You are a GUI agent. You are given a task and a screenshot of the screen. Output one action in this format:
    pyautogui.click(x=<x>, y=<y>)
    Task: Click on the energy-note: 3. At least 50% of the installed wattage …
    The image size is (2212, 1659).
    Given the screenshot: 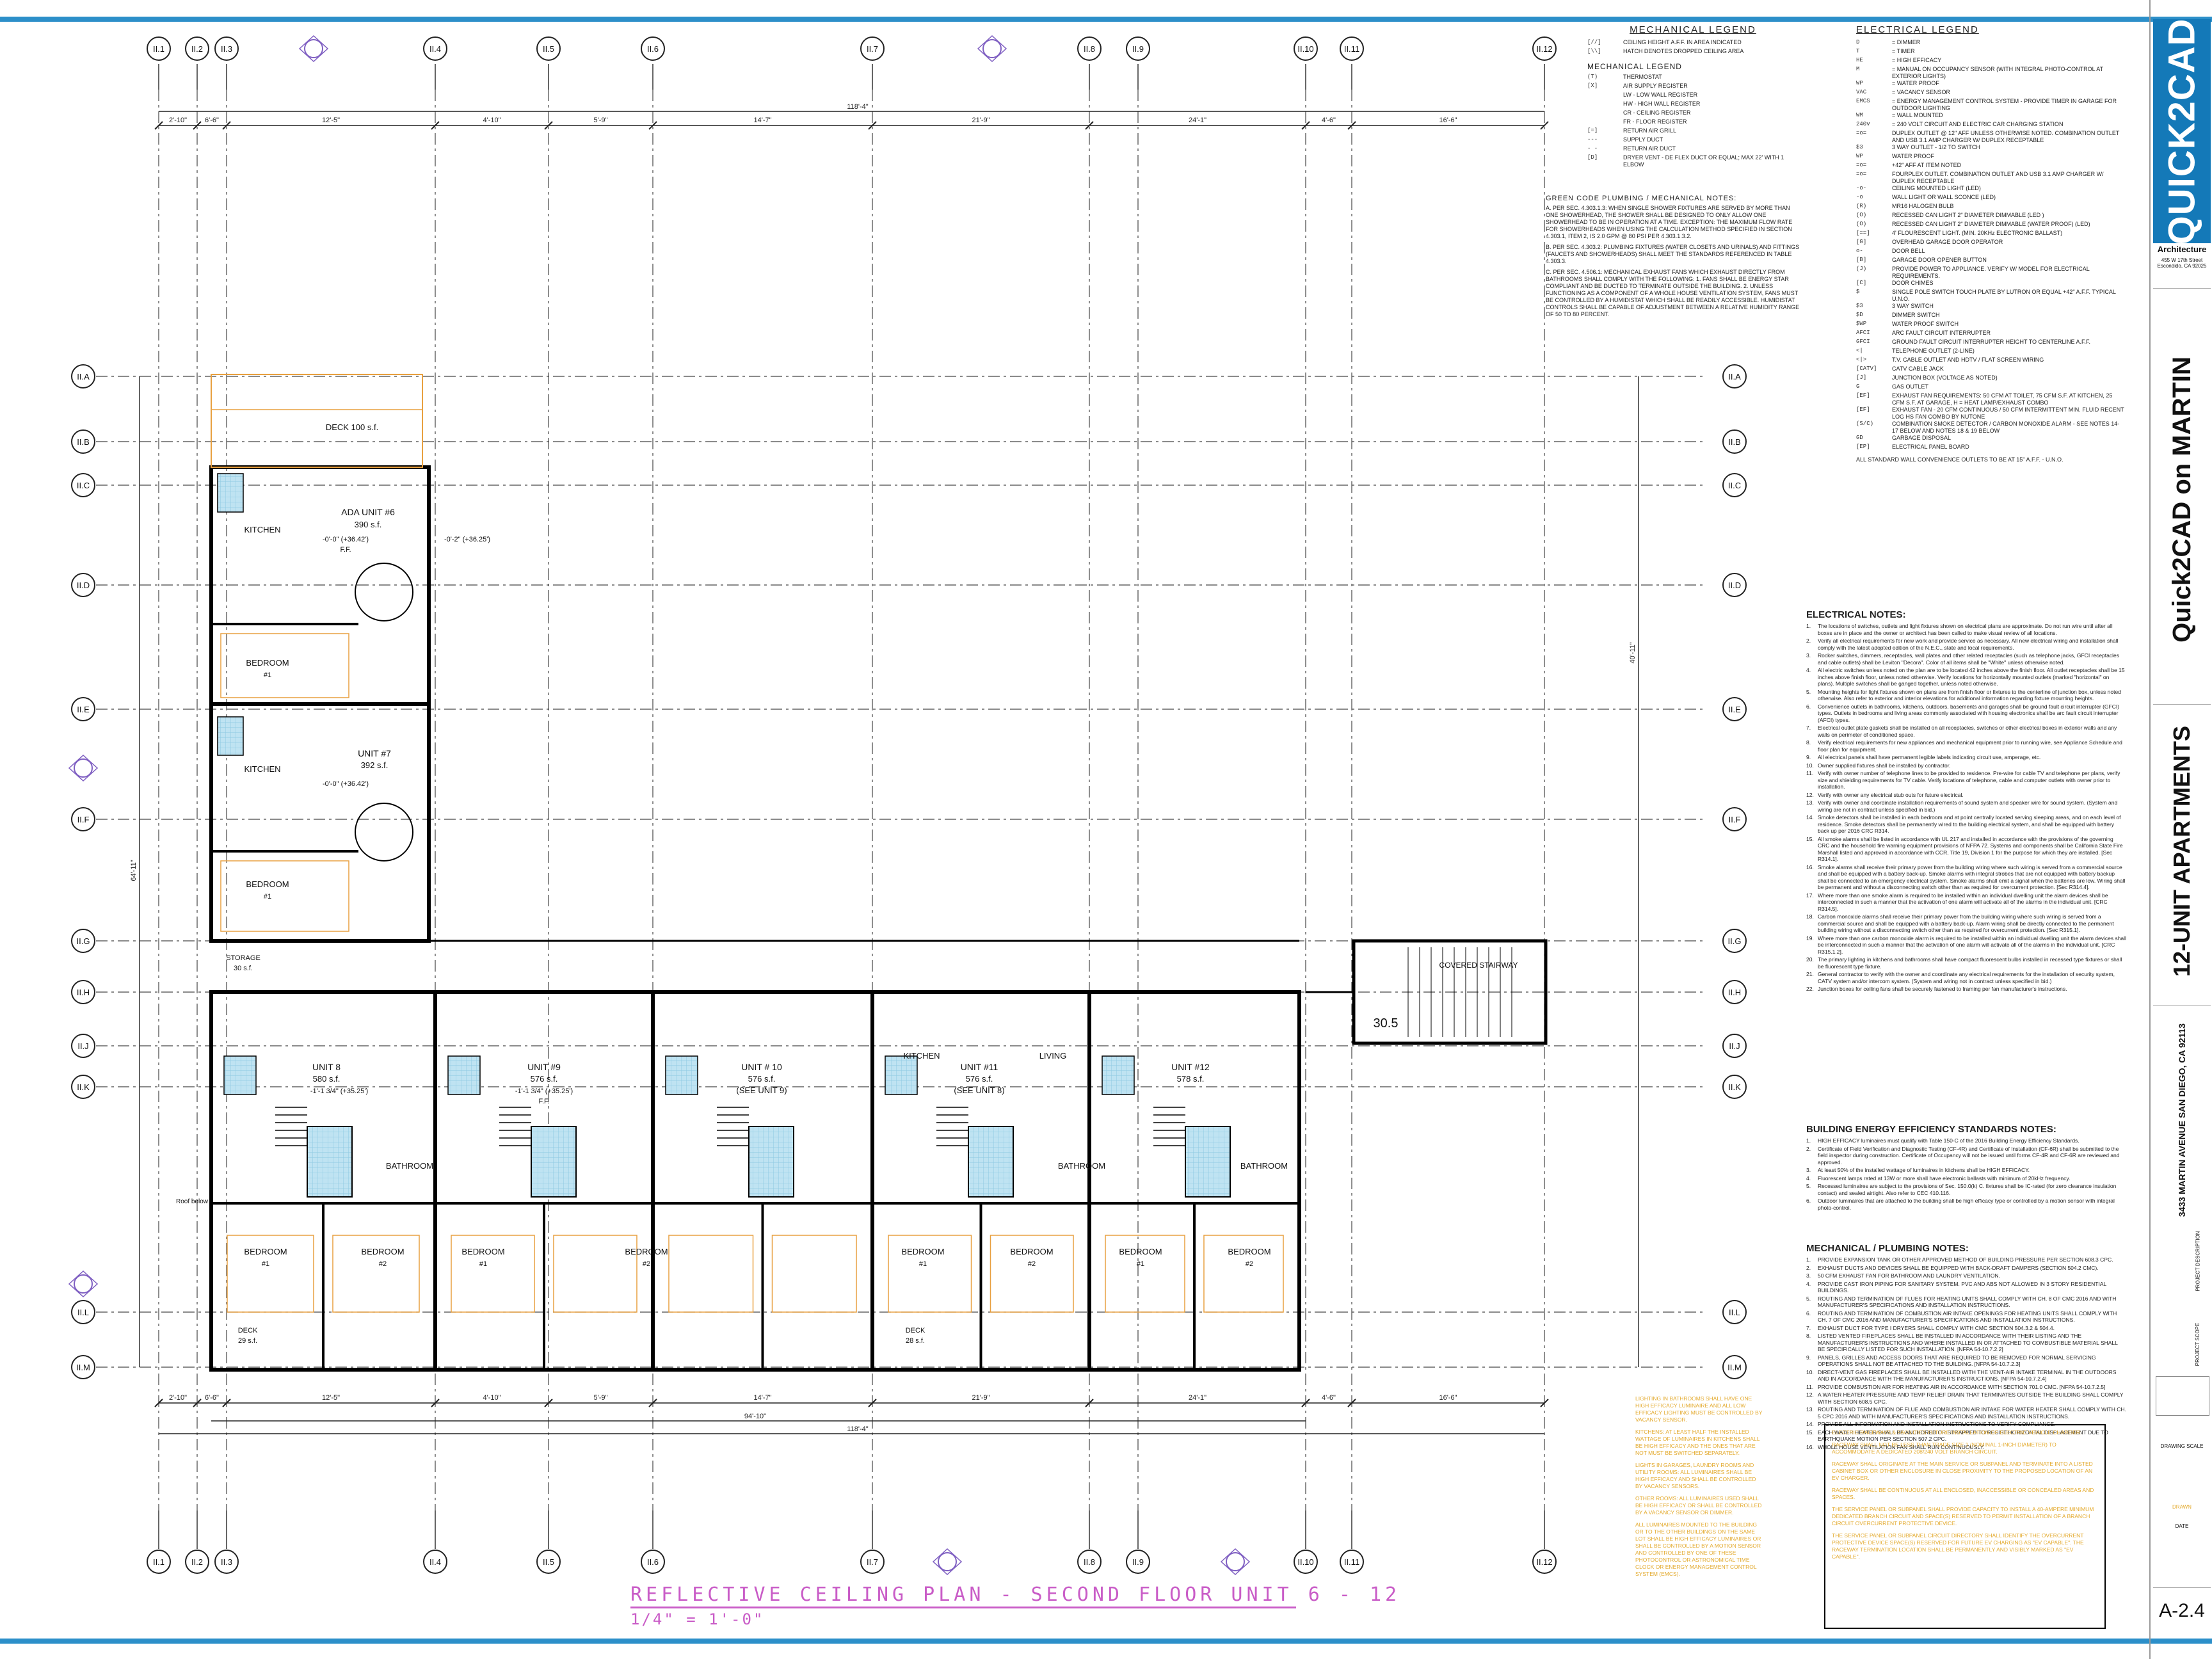 What is the action you would take?
    pyautogui.click(x=1966, y=1170)
    